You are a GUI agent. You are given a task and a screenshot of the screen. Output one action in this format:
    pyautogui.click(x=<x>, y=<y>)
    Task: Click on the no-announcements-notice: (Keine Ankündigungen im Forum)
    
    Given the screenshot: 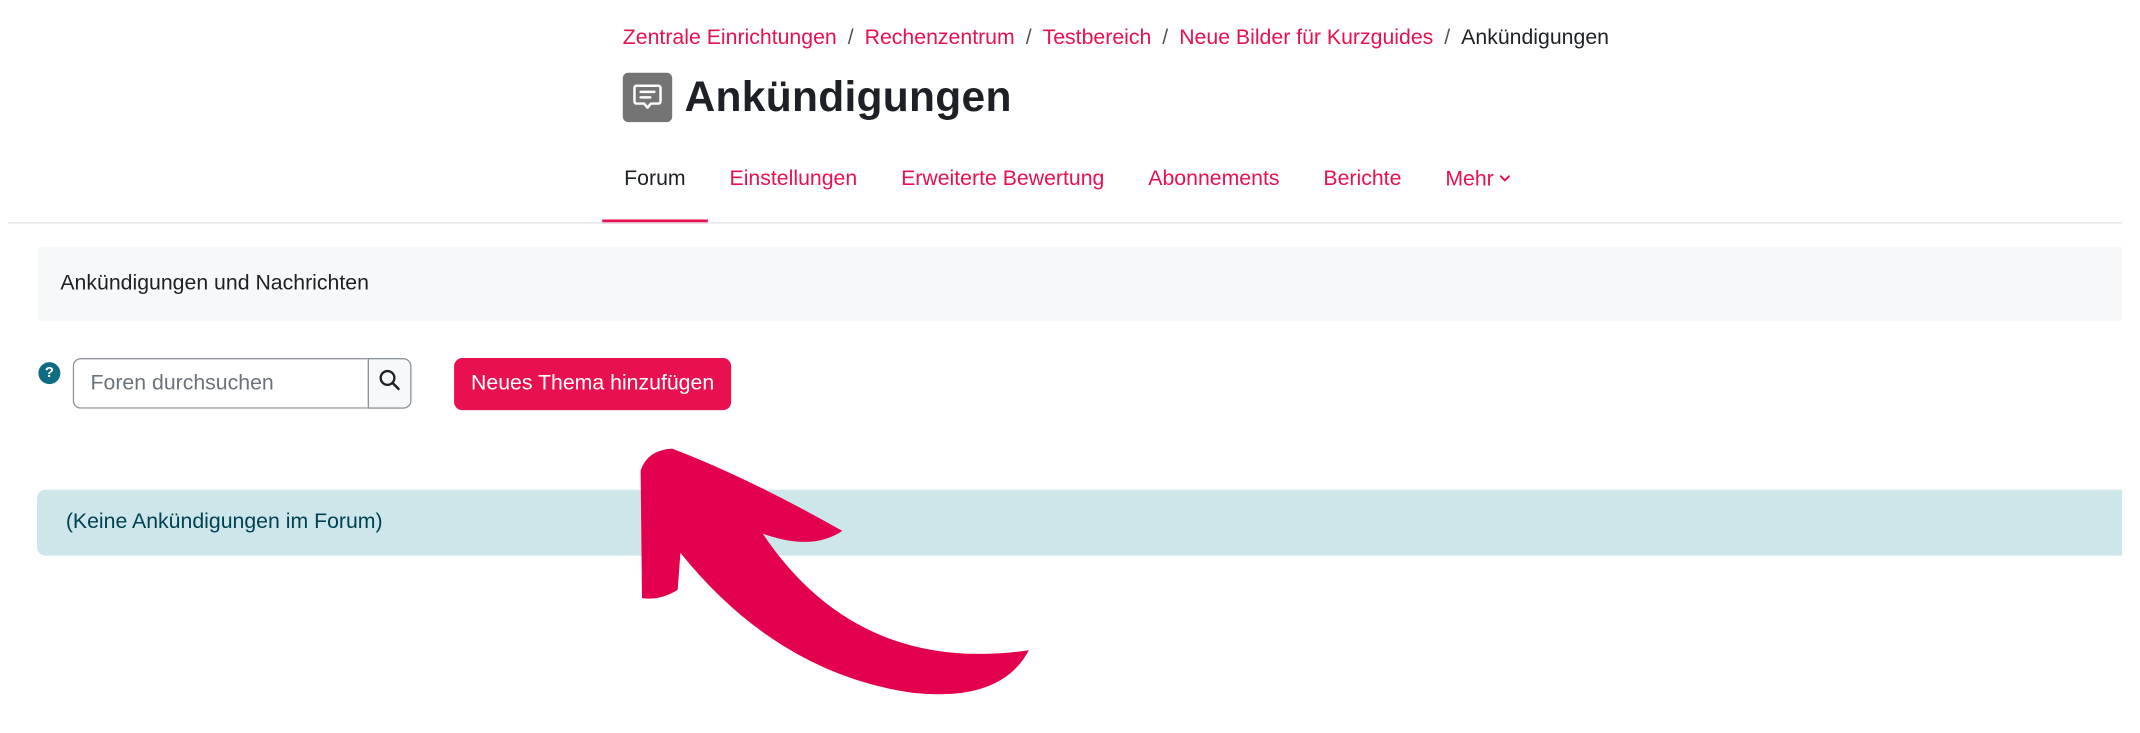 What is the action you would take?
    pyautogui.click(x=1080, y=522)
    